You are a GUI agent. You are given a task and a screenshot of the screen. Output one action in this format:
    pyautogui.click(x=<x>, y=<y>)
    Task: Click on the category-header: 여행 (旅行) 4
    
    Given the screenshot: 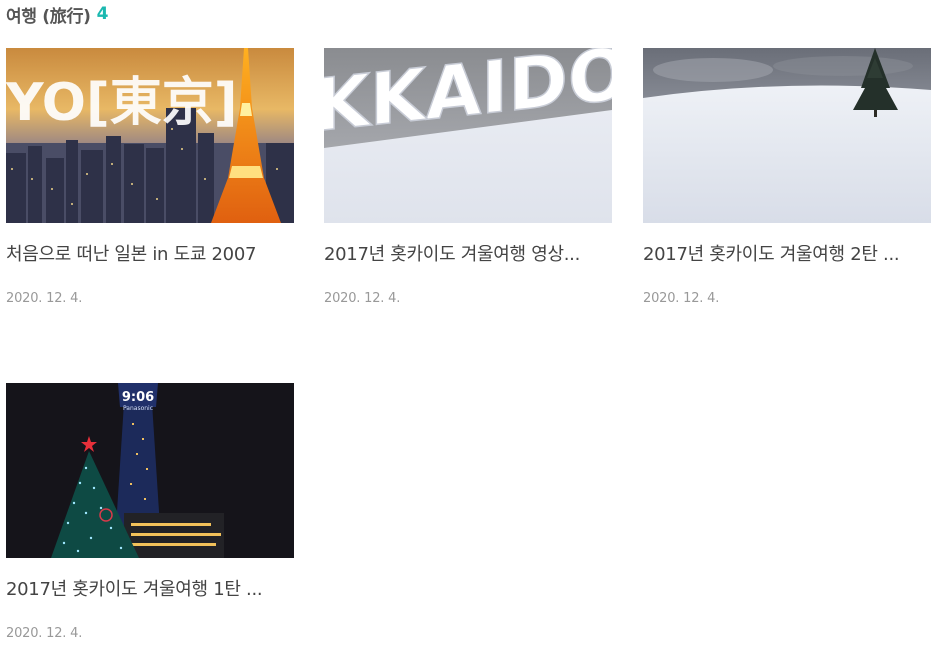 What is the action you would take?
    pyautogui.click(x=57, y=14)
    